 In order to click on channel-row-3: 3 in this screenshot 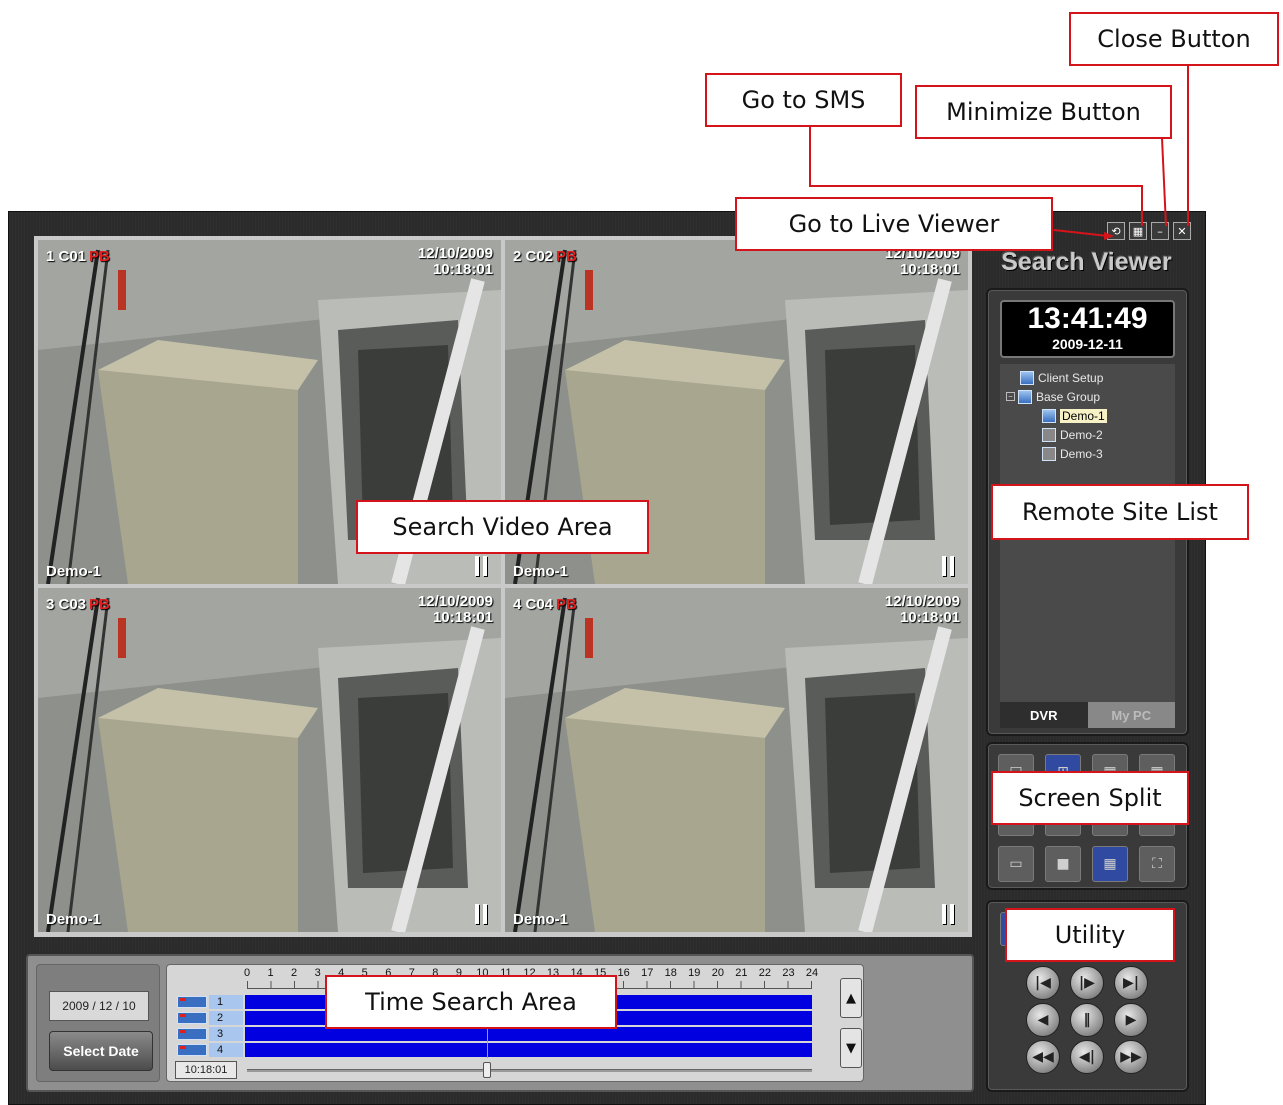, I will do `click(494, 1034)`.